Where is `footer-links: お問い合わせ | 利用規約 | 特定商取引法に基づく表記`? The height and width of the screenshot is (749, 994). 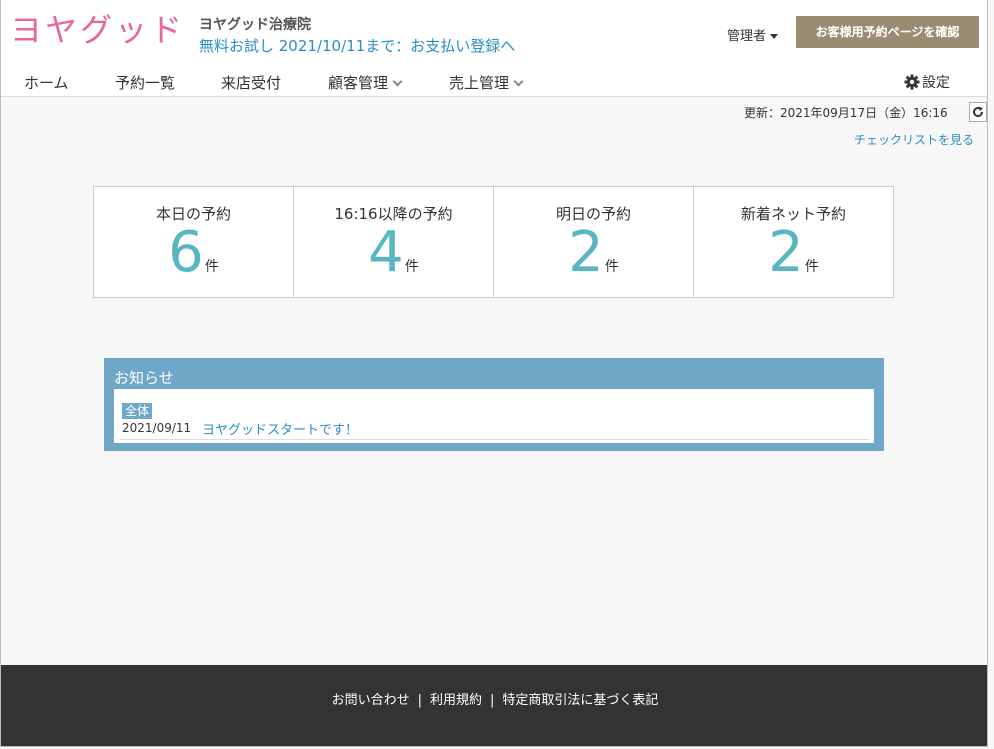
footer-links: お問い合わせ | 利用規約 | 特定商取引法に基づく表記 is located at coordinates (494, 698).